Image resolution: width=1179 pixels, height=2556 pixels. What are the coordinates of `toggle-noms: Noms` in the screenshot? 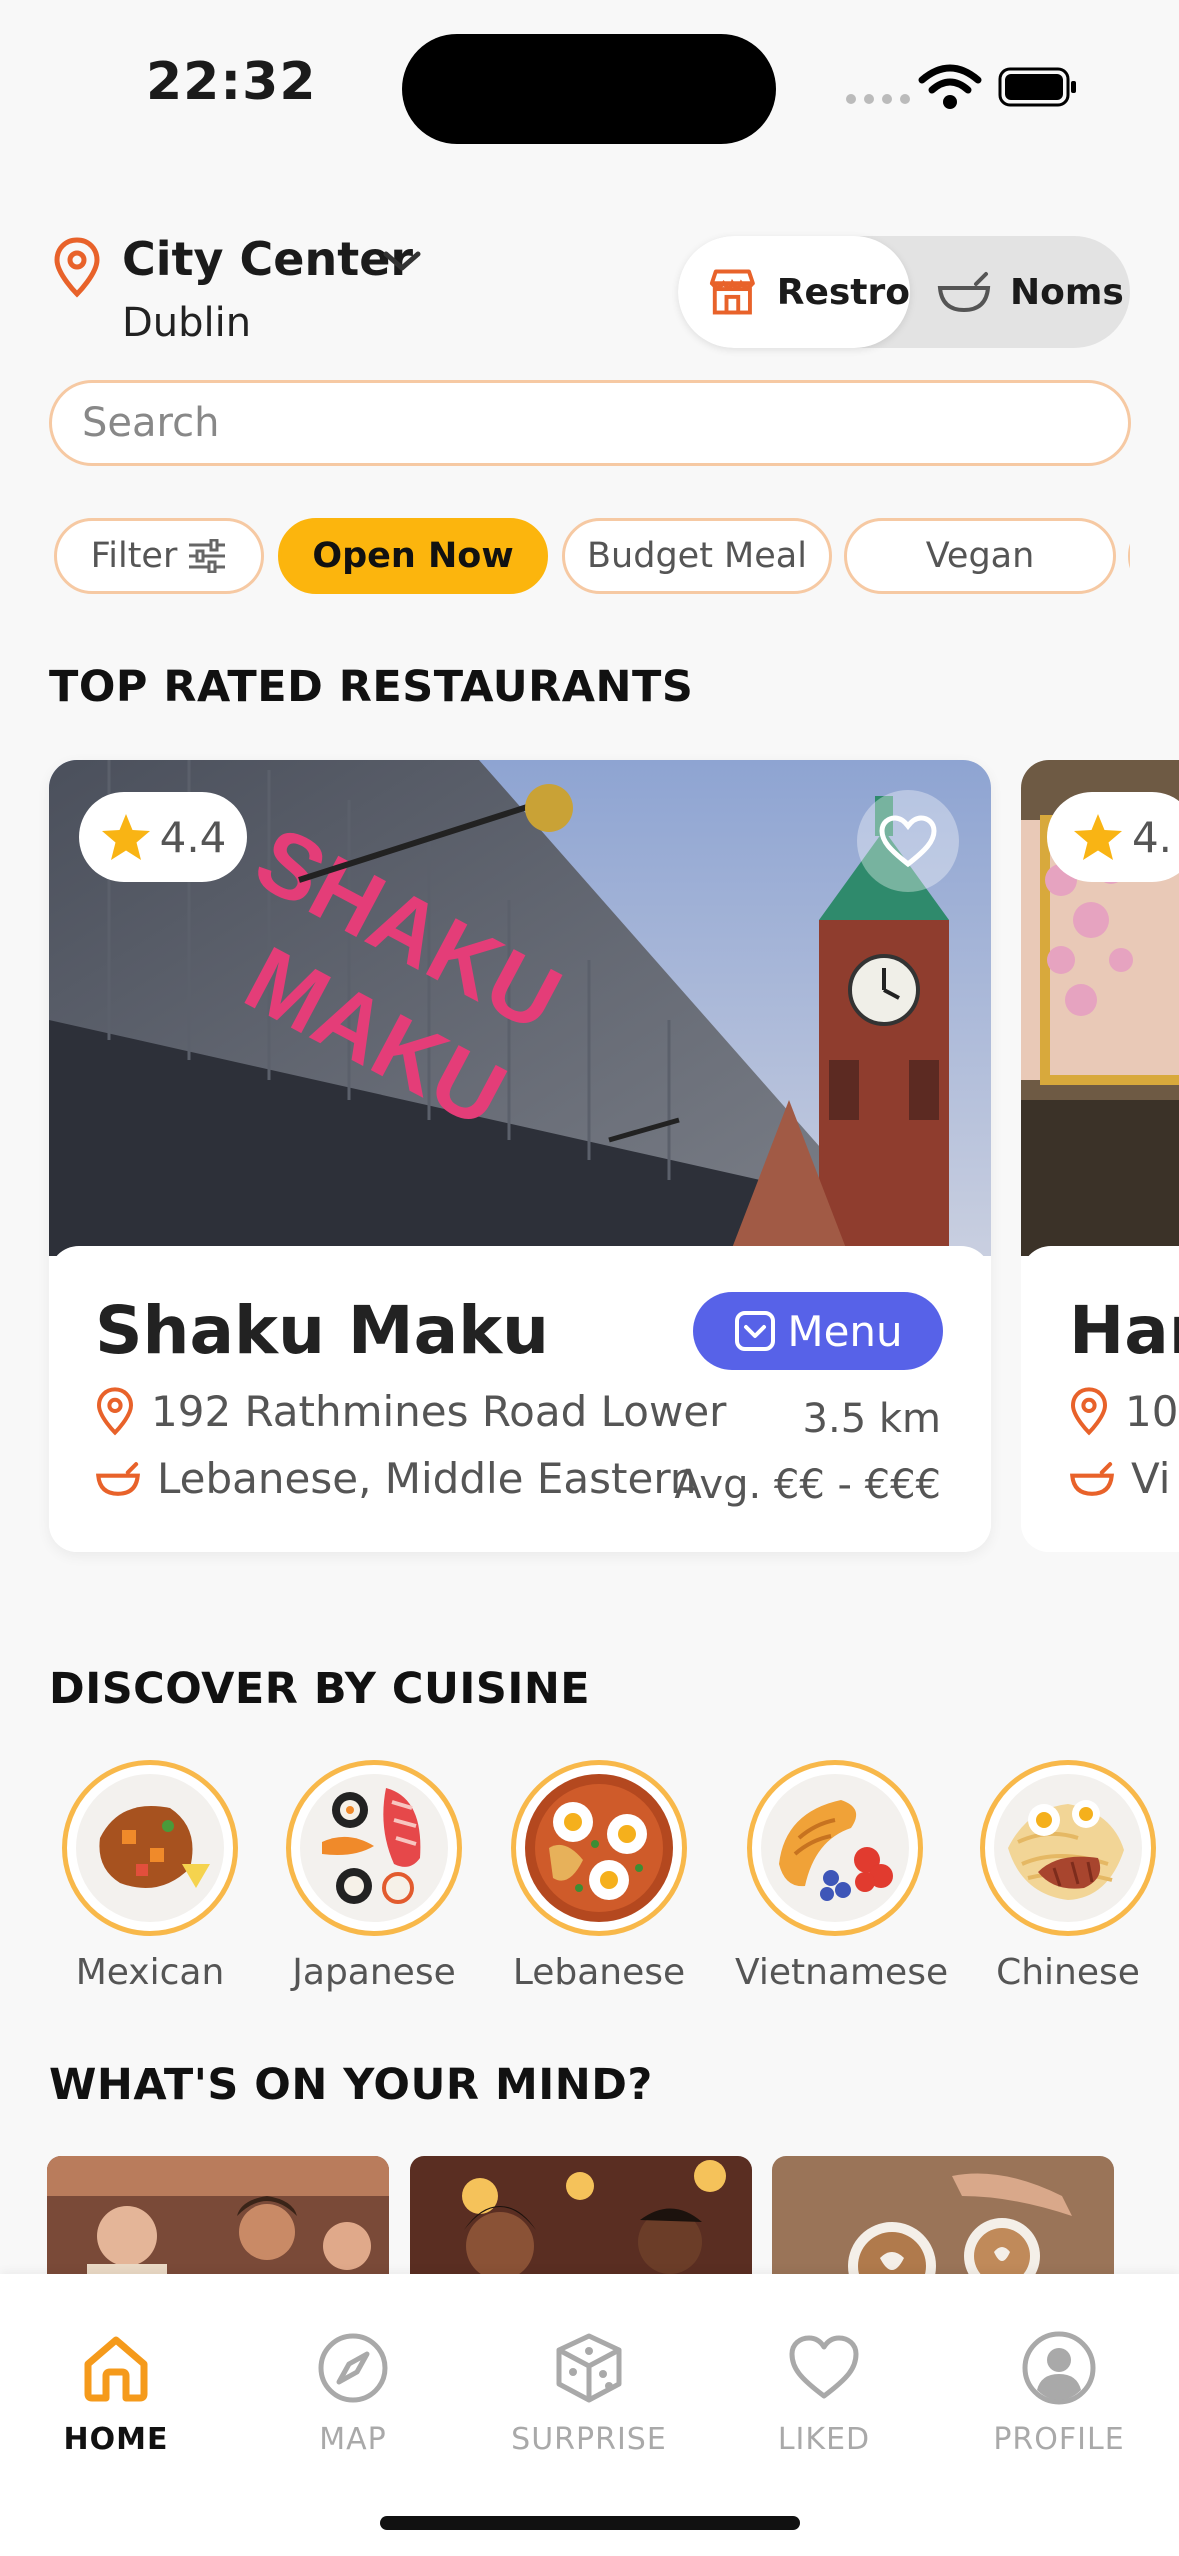 It's located at (1030, 292).